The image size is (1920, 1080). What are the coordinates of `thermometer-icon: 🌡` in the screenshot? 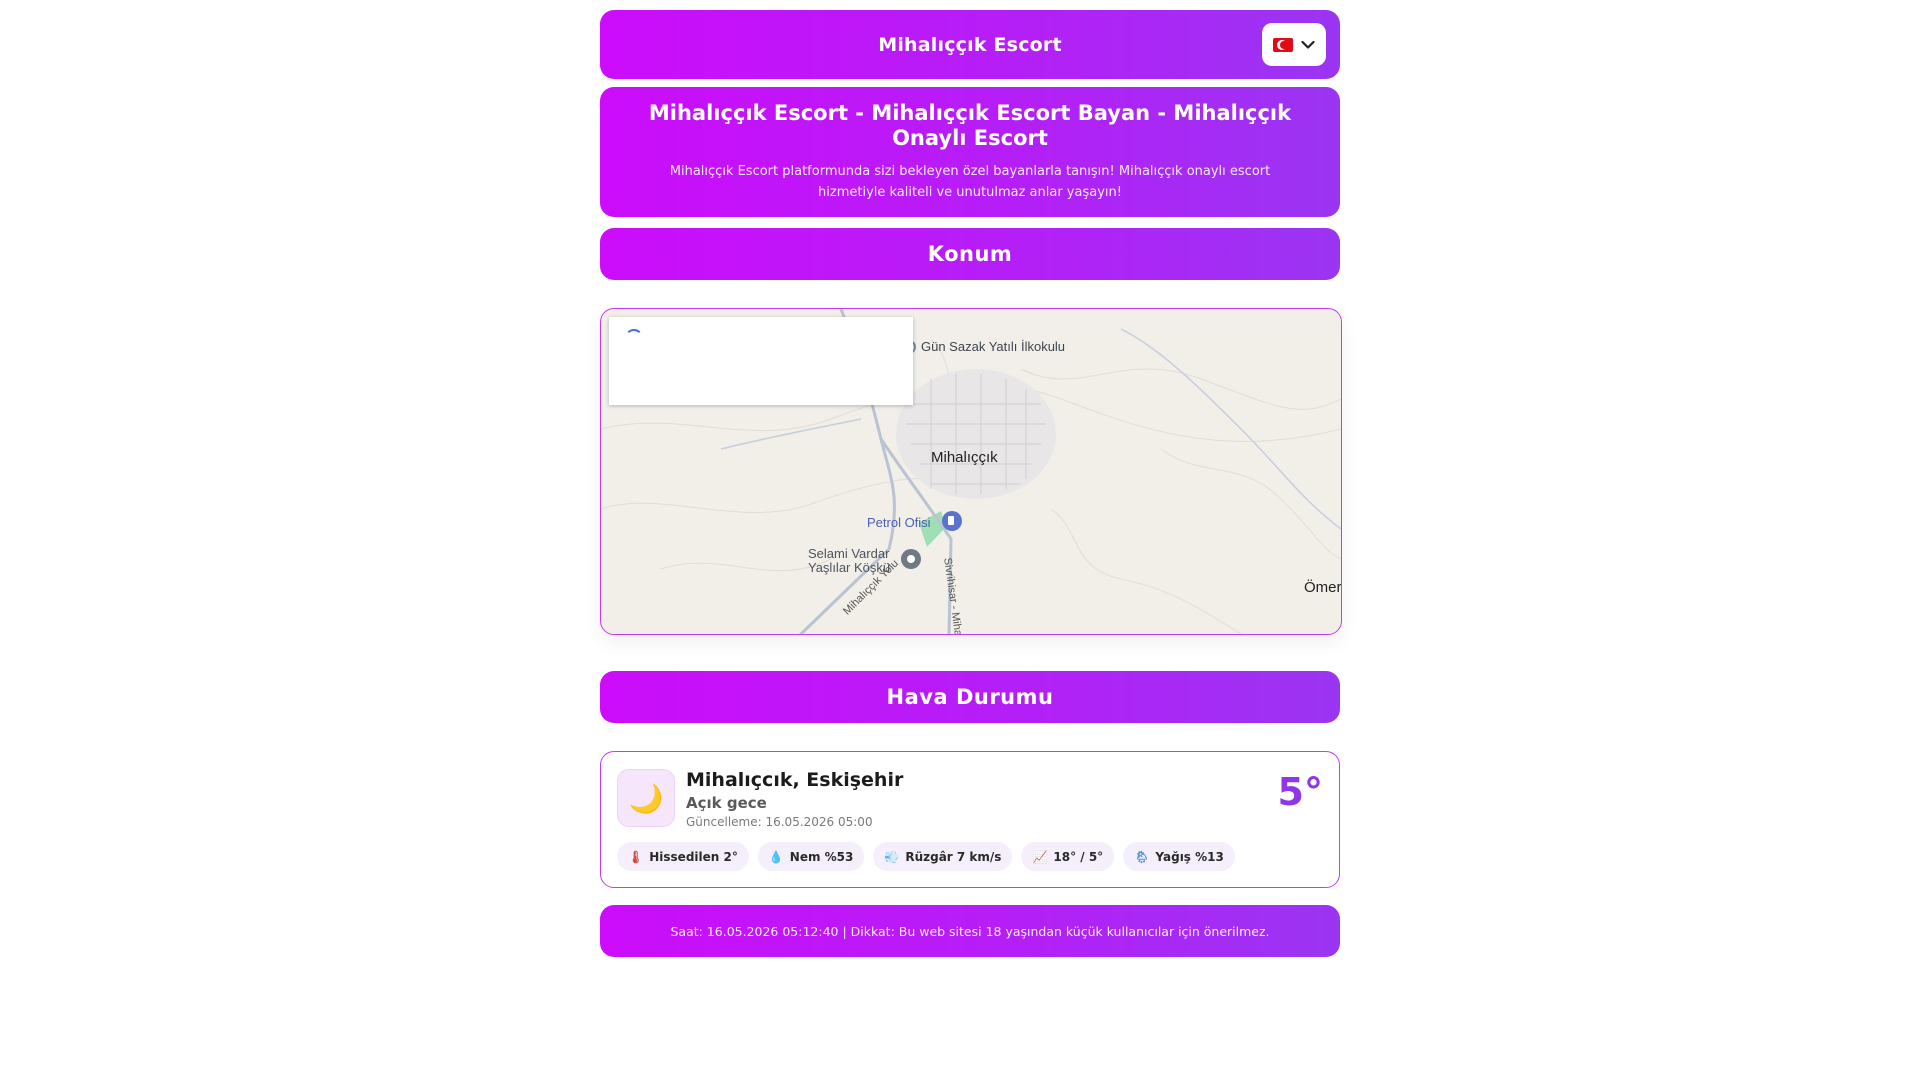 It's located at (636, 856).